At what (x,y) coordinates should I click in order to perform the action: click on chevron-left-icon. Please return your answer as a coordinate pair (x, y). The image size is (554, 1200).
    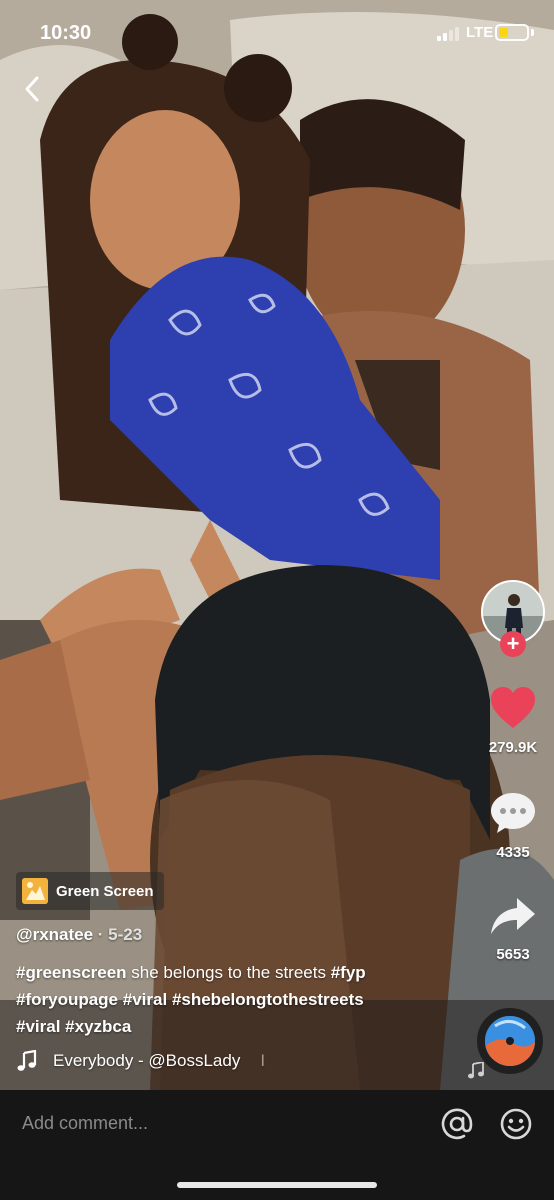
    Looking at the image, I should click on (32, 89).